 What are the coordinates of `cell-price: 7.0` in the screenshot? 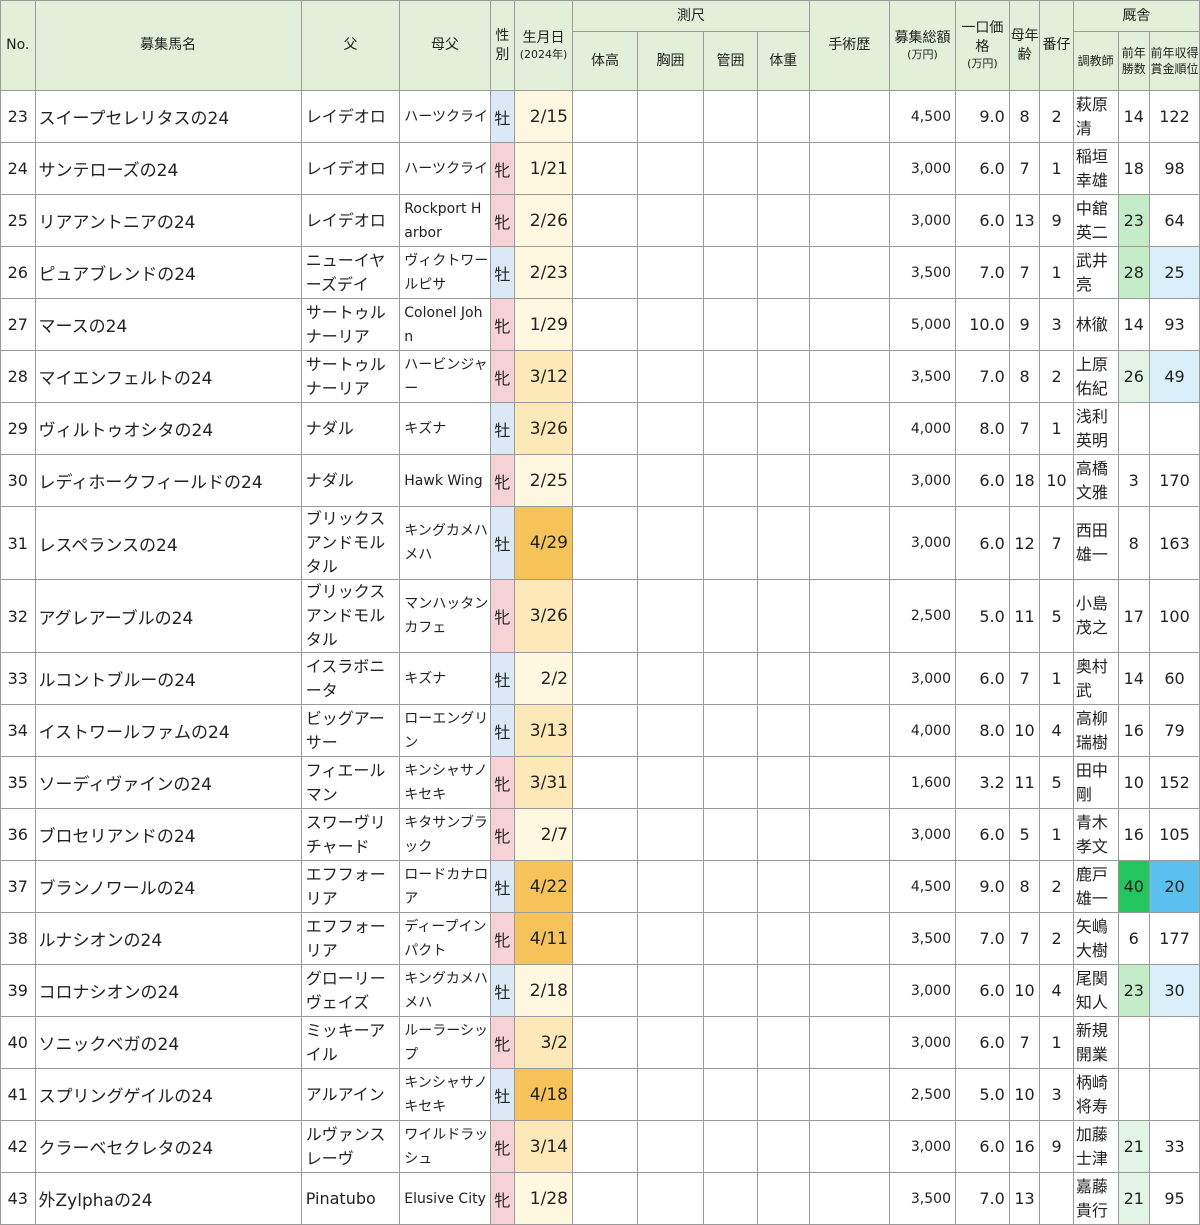 It's located at (982, 272).